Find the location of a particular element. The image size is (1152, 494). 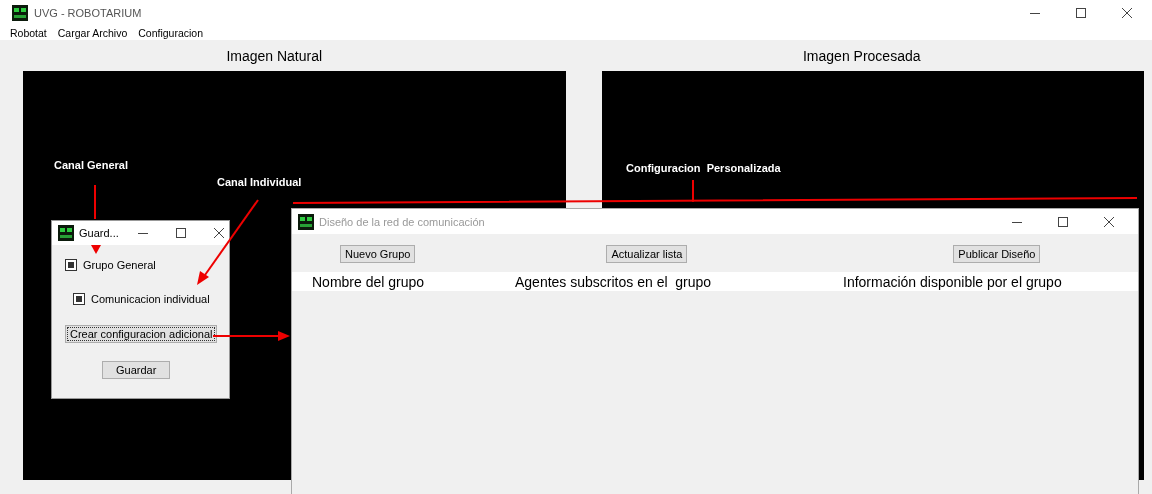

window-title: Diseño de la red de comunicación is located at coordinates (402, 221).